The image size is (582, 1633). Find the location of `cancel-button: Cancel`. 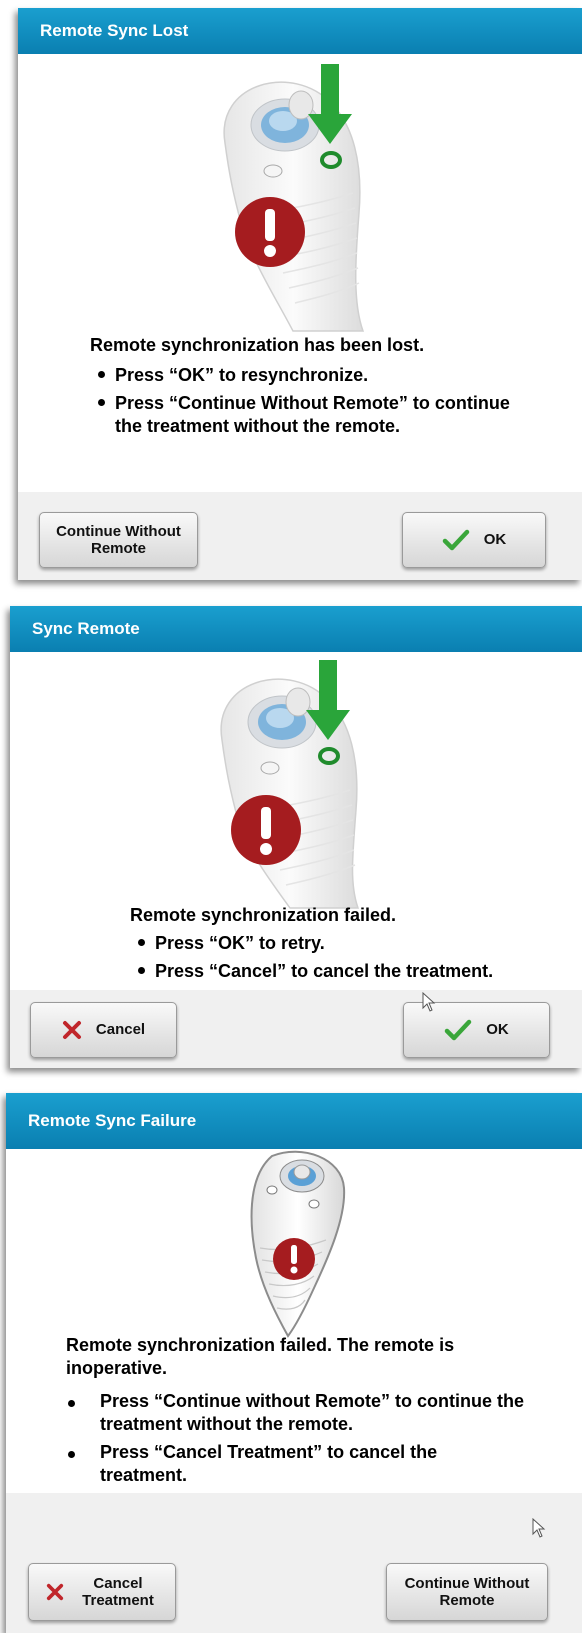

cancel-button: Cancel is located at coordinates (103, 1030).